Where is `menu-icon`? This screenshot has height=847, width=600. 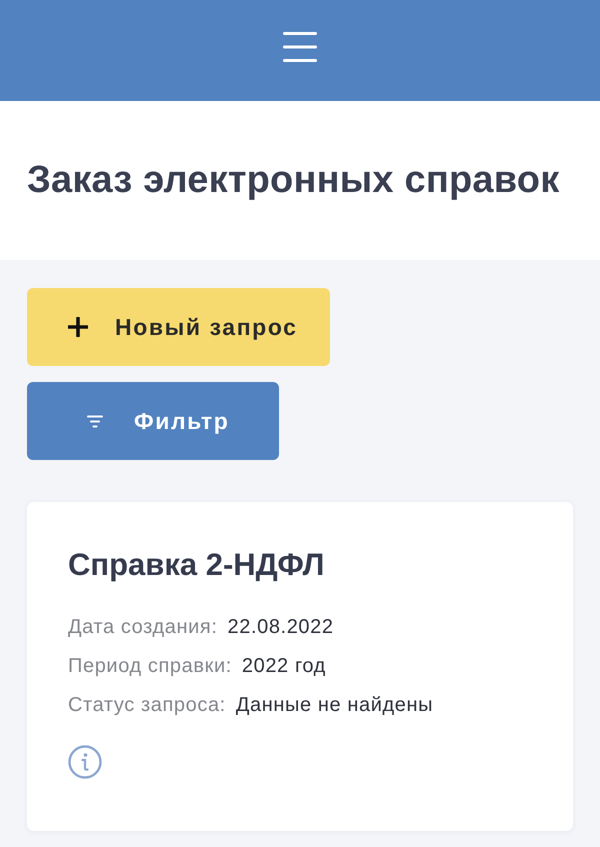 menu-icon is located at coordinates (300, 47).